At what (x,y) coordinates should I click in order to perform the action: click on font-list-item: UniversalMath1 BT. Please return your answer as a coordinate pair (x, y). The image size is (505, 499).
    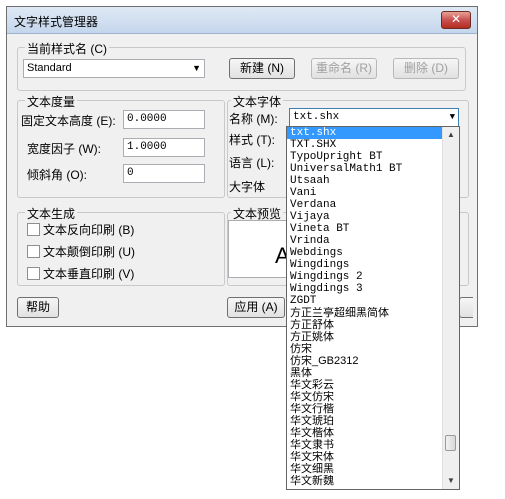
    Looking at the image, I should click on (365, 169).